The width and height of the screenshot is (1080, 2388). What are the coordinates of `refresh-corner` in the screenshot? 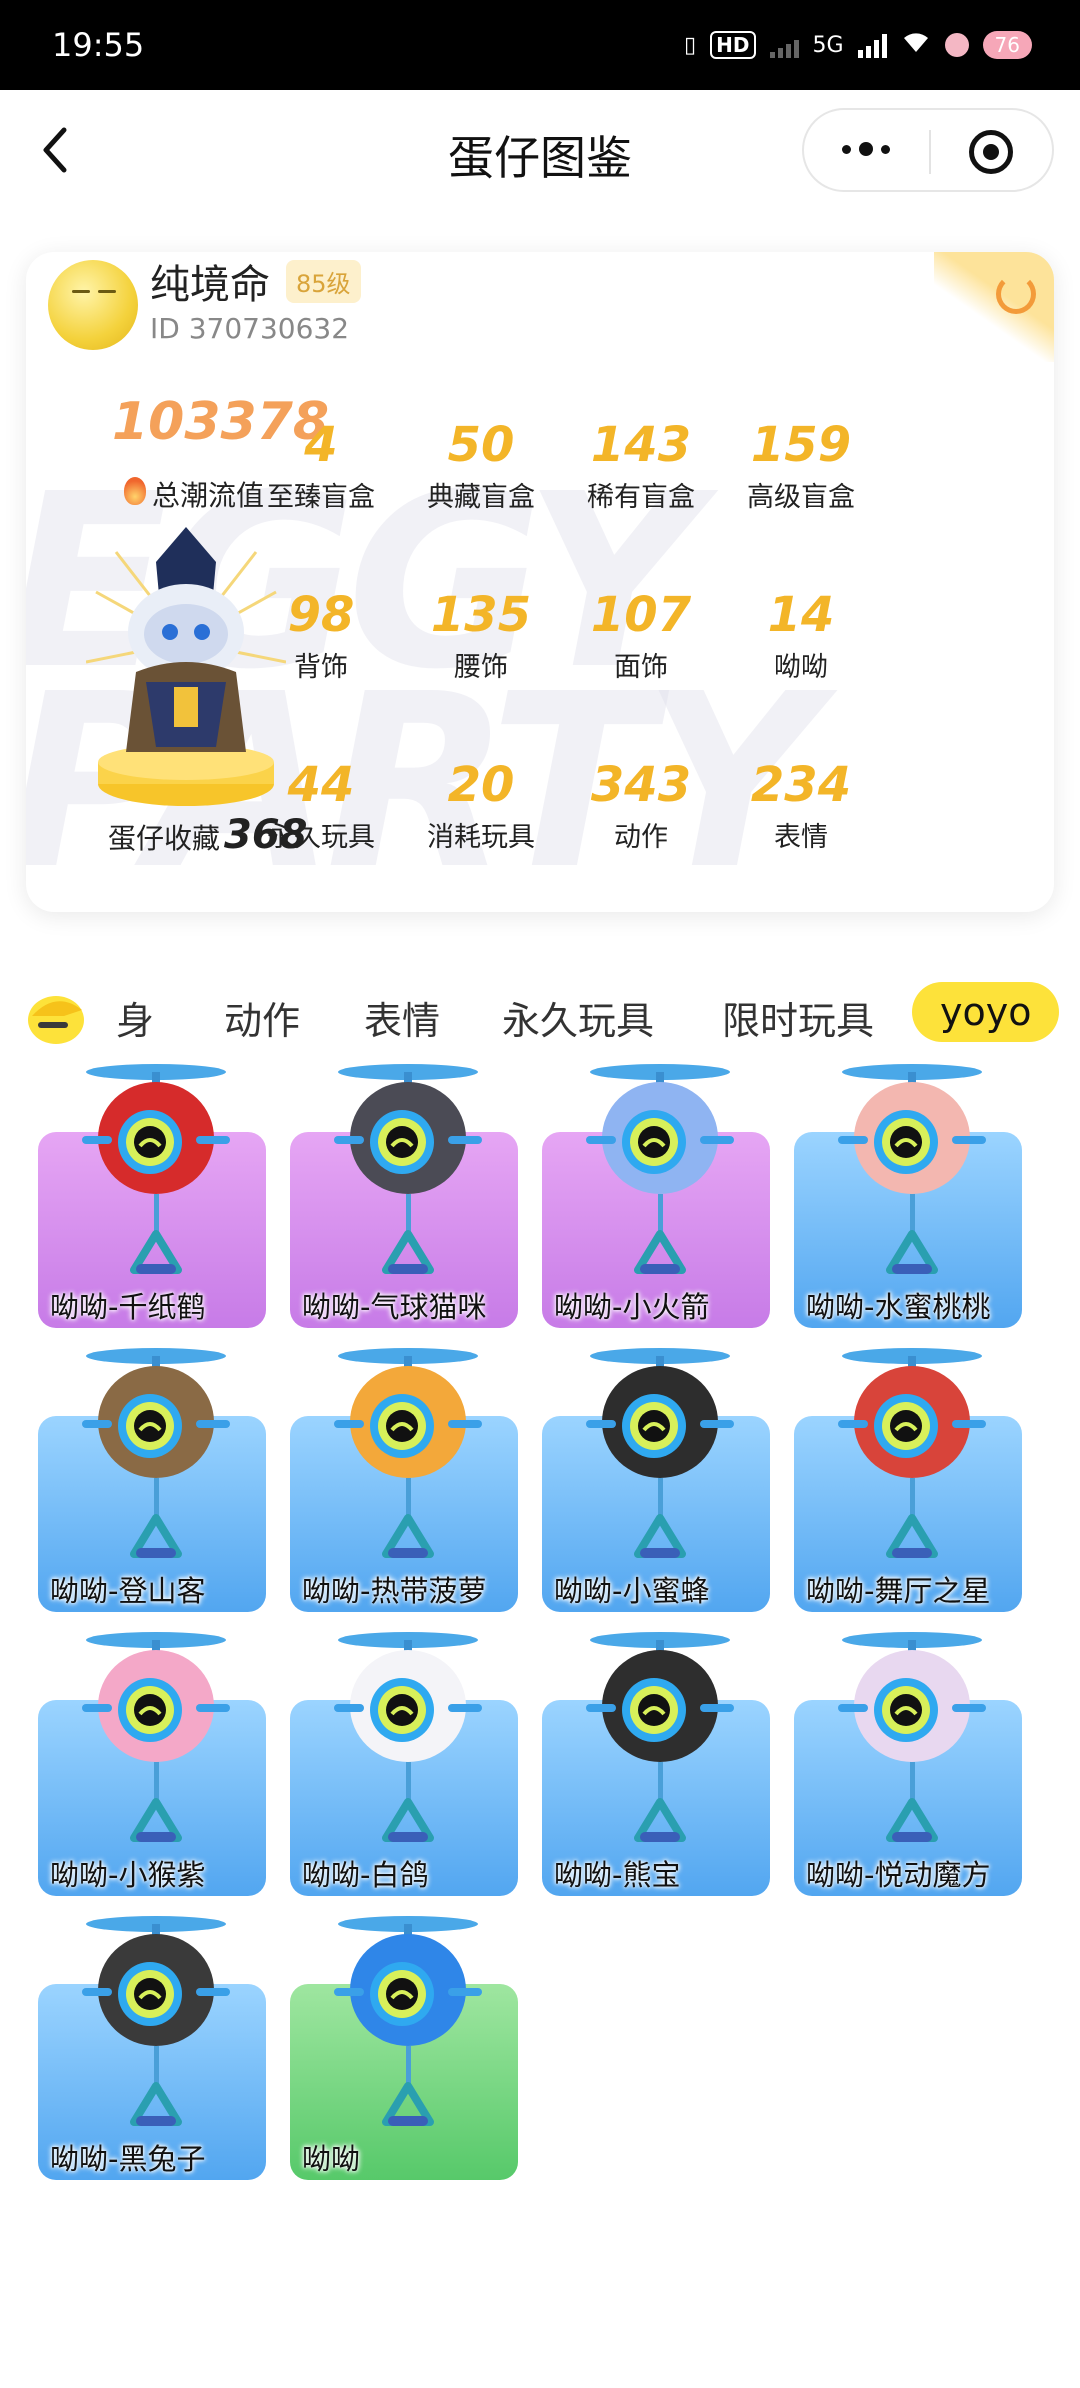 It's located at (994, 307).